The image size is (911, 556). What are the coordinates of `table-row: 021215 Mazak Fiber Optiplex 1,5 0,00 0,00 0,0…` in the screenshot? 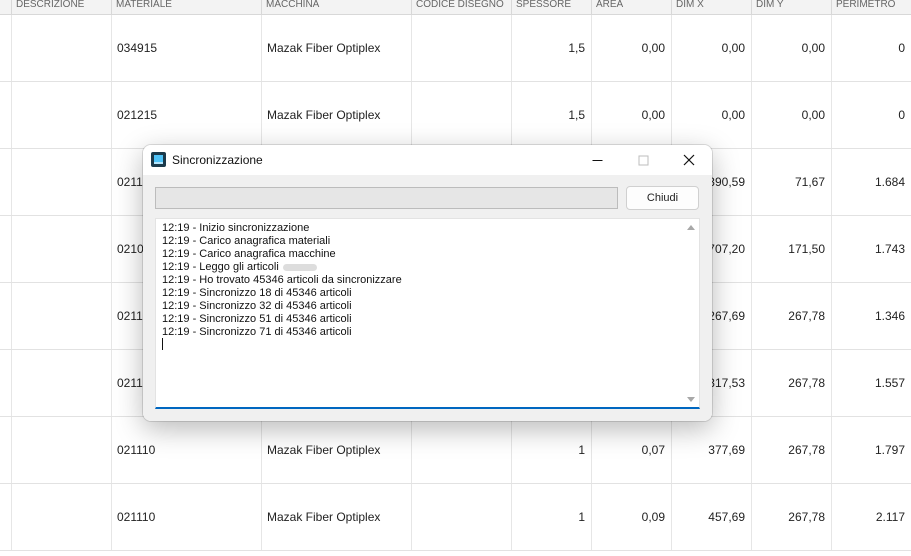 It's located at (455, 115).